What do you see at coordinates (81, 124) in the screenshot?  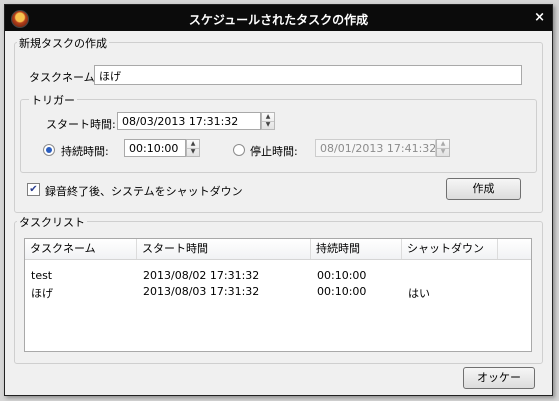 I see `start-time-label: スタート時間:` at bounding box center [81, 124].